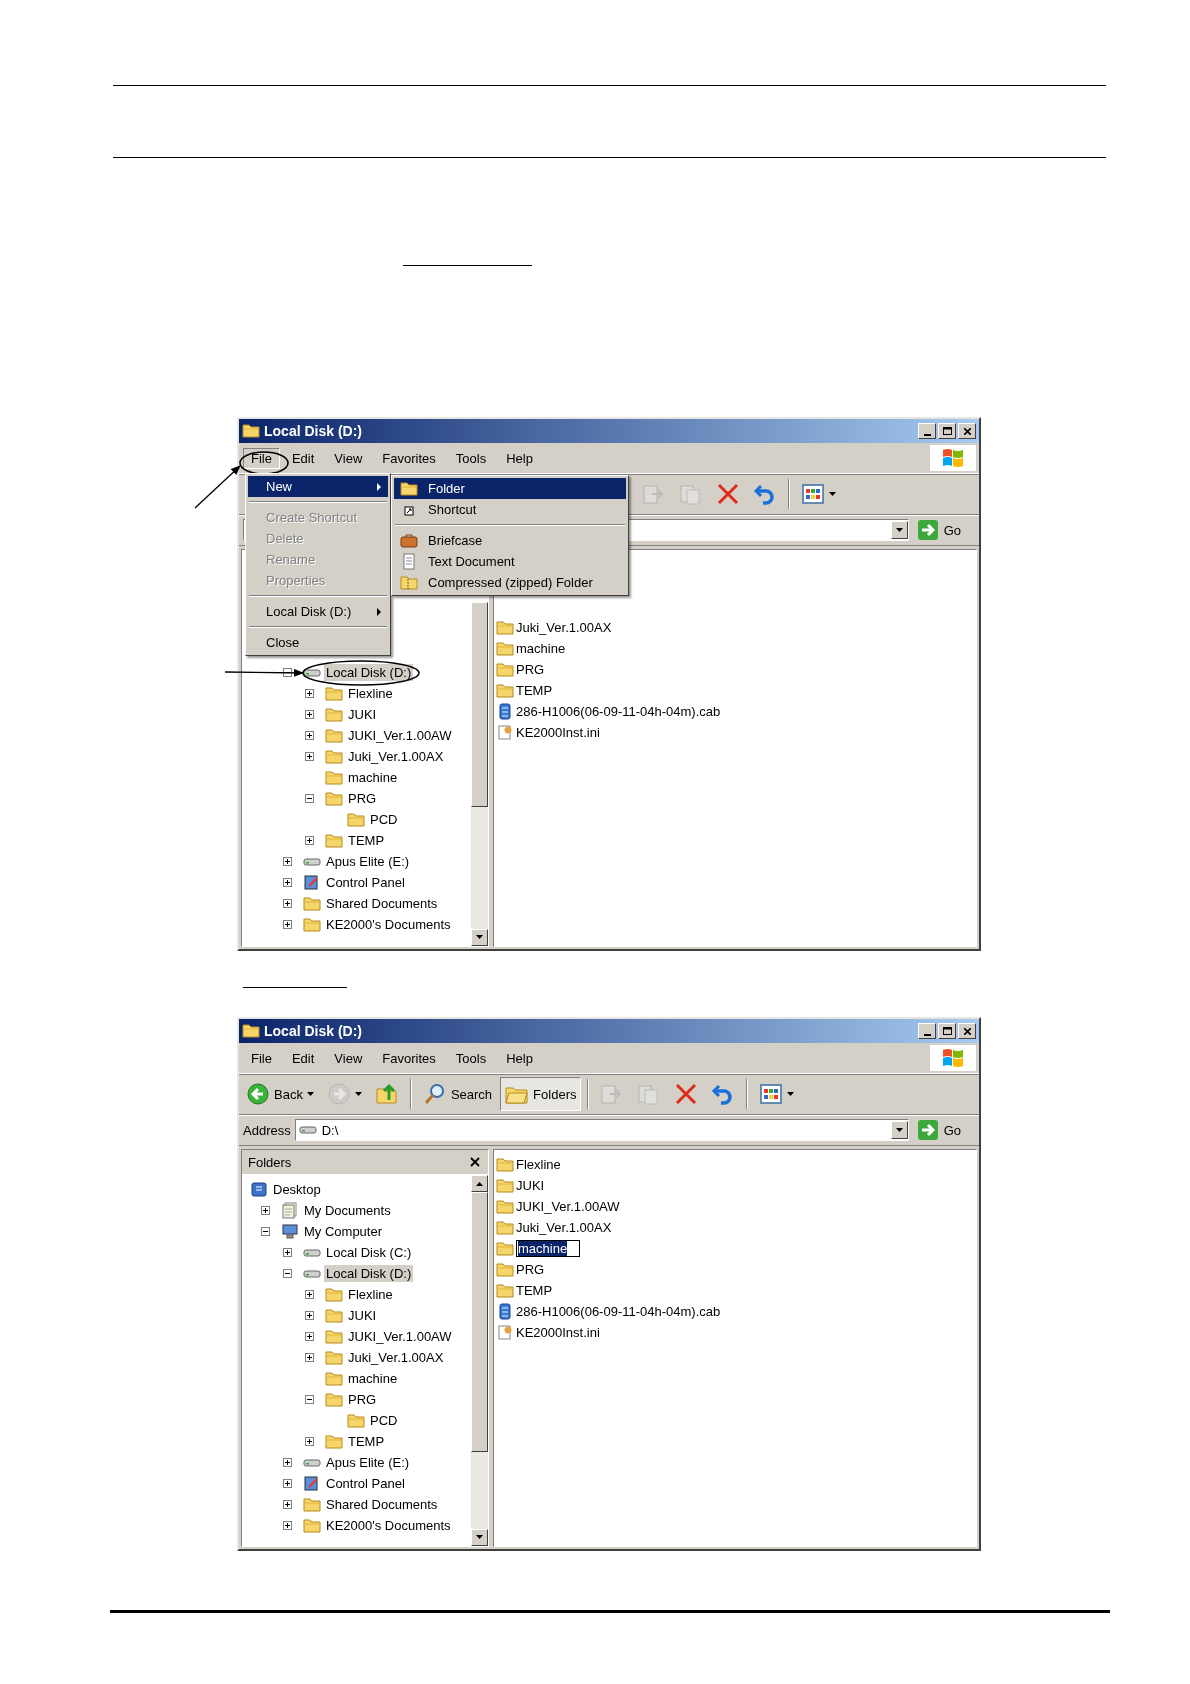  I want to click on search-button: Search, so click(457, 1094).